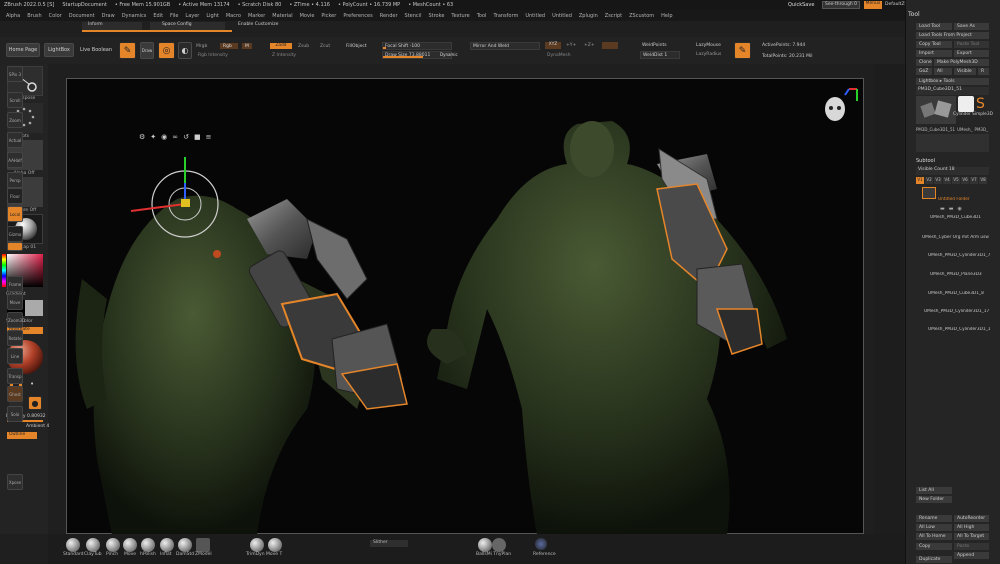 The width and height of the screenshot is (1000, 564). I want to click on menu-texture: Texture, so click(460, 16).